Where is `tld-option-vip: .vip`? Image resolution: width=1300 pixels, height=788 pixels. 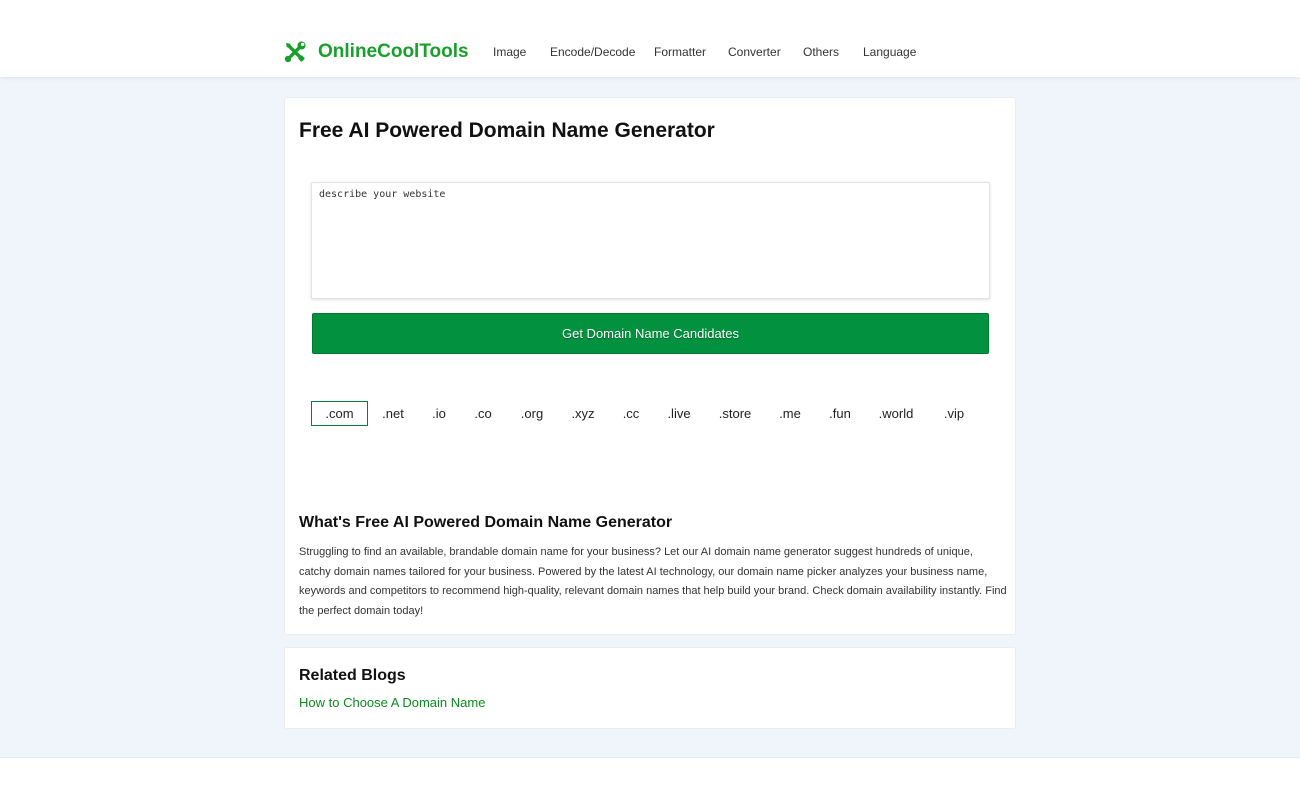 tld-option-vip: .vip is located at coordinates (954, 413).